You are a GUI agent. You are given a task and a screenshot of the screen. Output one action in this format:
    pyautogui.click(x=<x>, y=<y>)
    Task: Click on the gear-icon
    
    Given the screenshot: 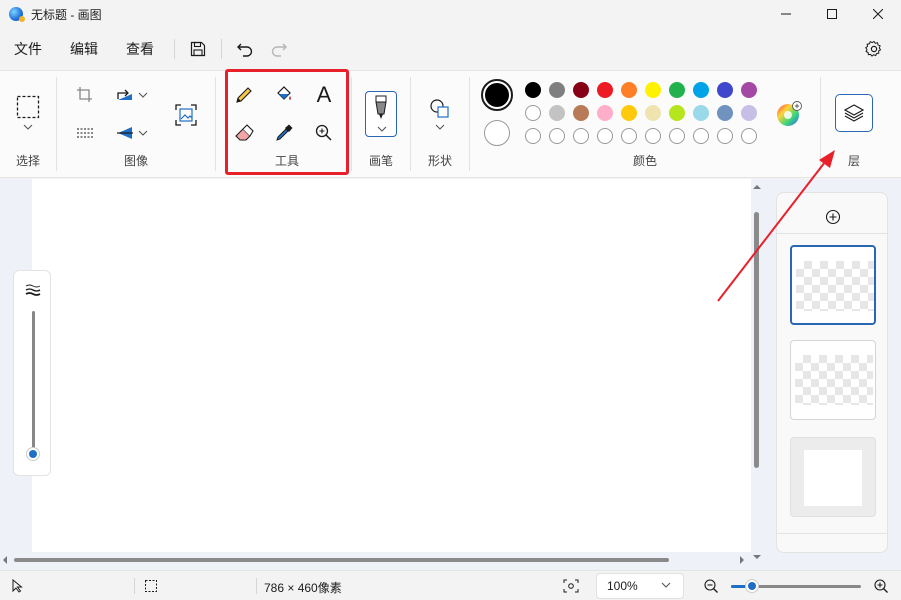 What is the action you would take?
    pyautogui.click(x=873, y=48)
    